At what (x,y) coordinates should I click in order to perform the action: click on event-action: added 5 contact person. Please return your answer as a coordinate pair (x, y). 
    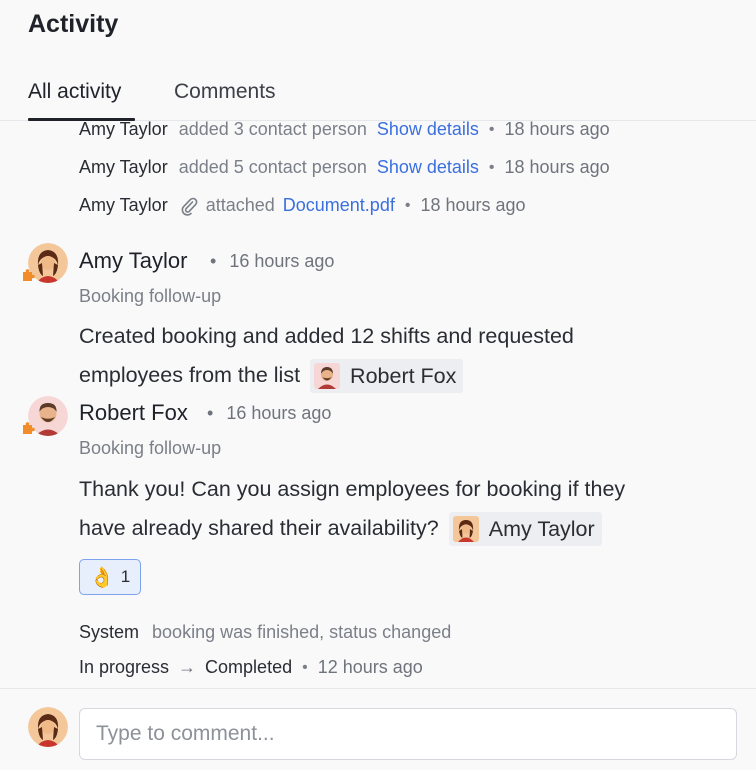
    Looking at the image, I should click on (272, 167).